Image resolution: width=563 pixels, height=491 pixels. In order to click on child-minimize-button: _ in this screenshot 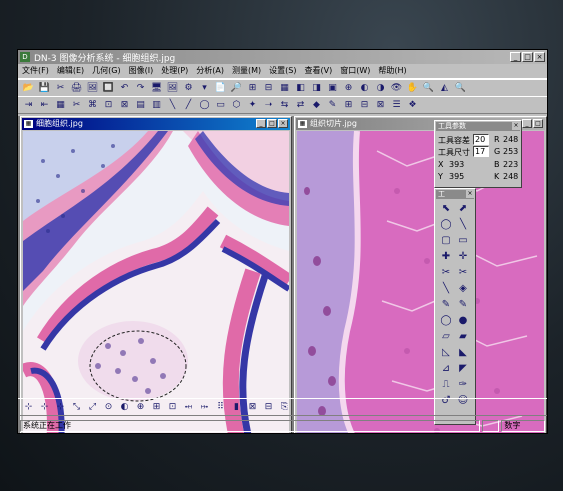, I will do `click(527, 123)`.